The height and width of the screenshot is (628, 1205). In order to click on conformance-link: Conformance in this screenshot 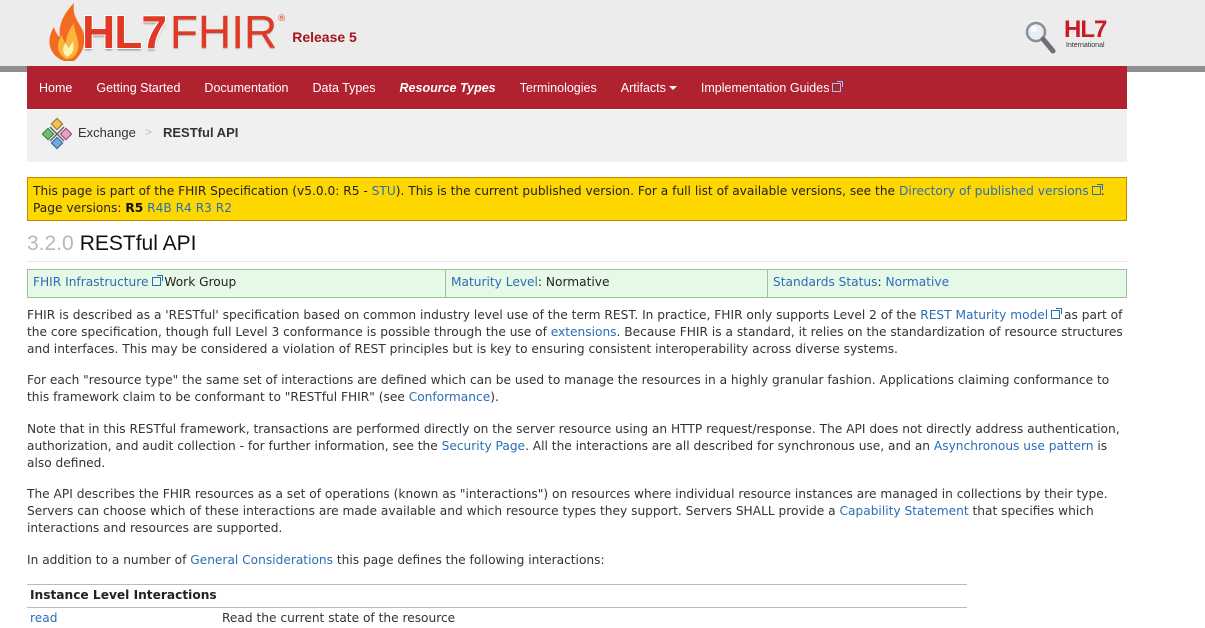, I will do `click(450, 397)`.